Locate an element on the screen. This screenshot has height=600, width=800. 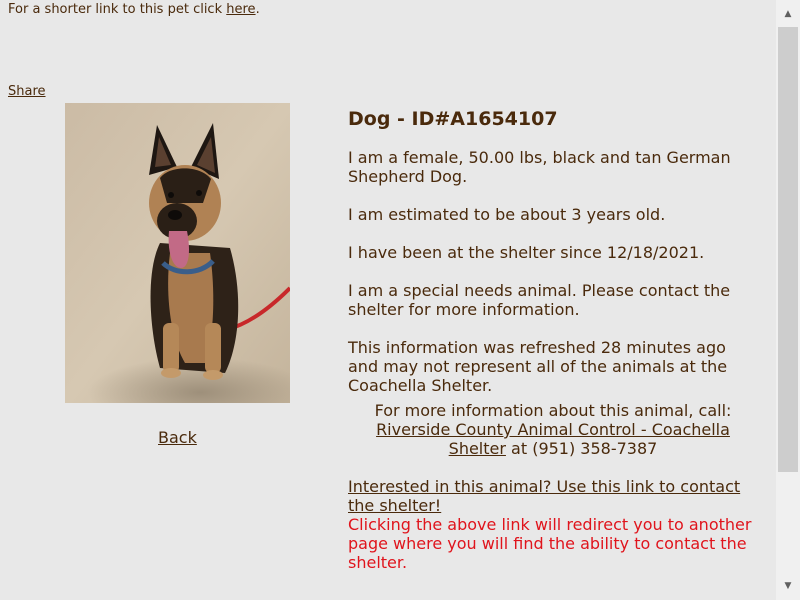
pet-photo is located at coordinates (177, 253).